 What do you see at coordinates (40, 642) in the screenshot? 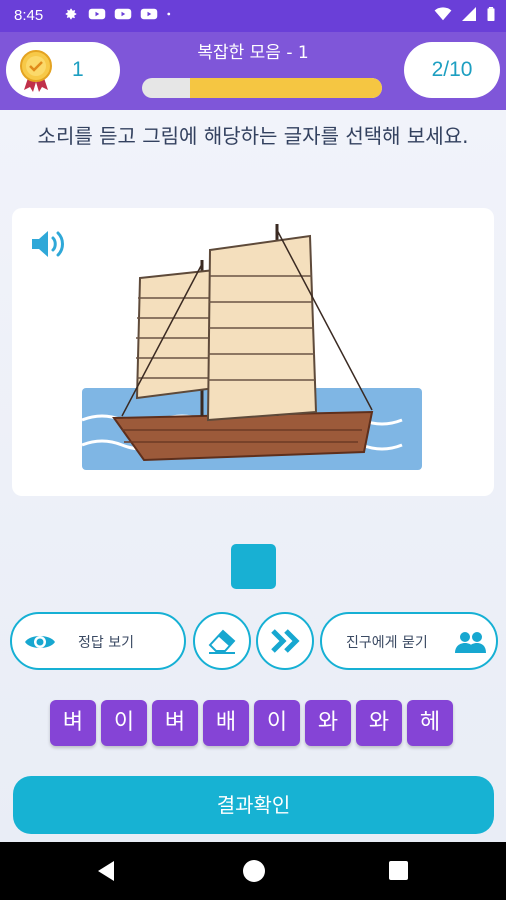
I see `eye-icon` at bounding box center [40, 642].